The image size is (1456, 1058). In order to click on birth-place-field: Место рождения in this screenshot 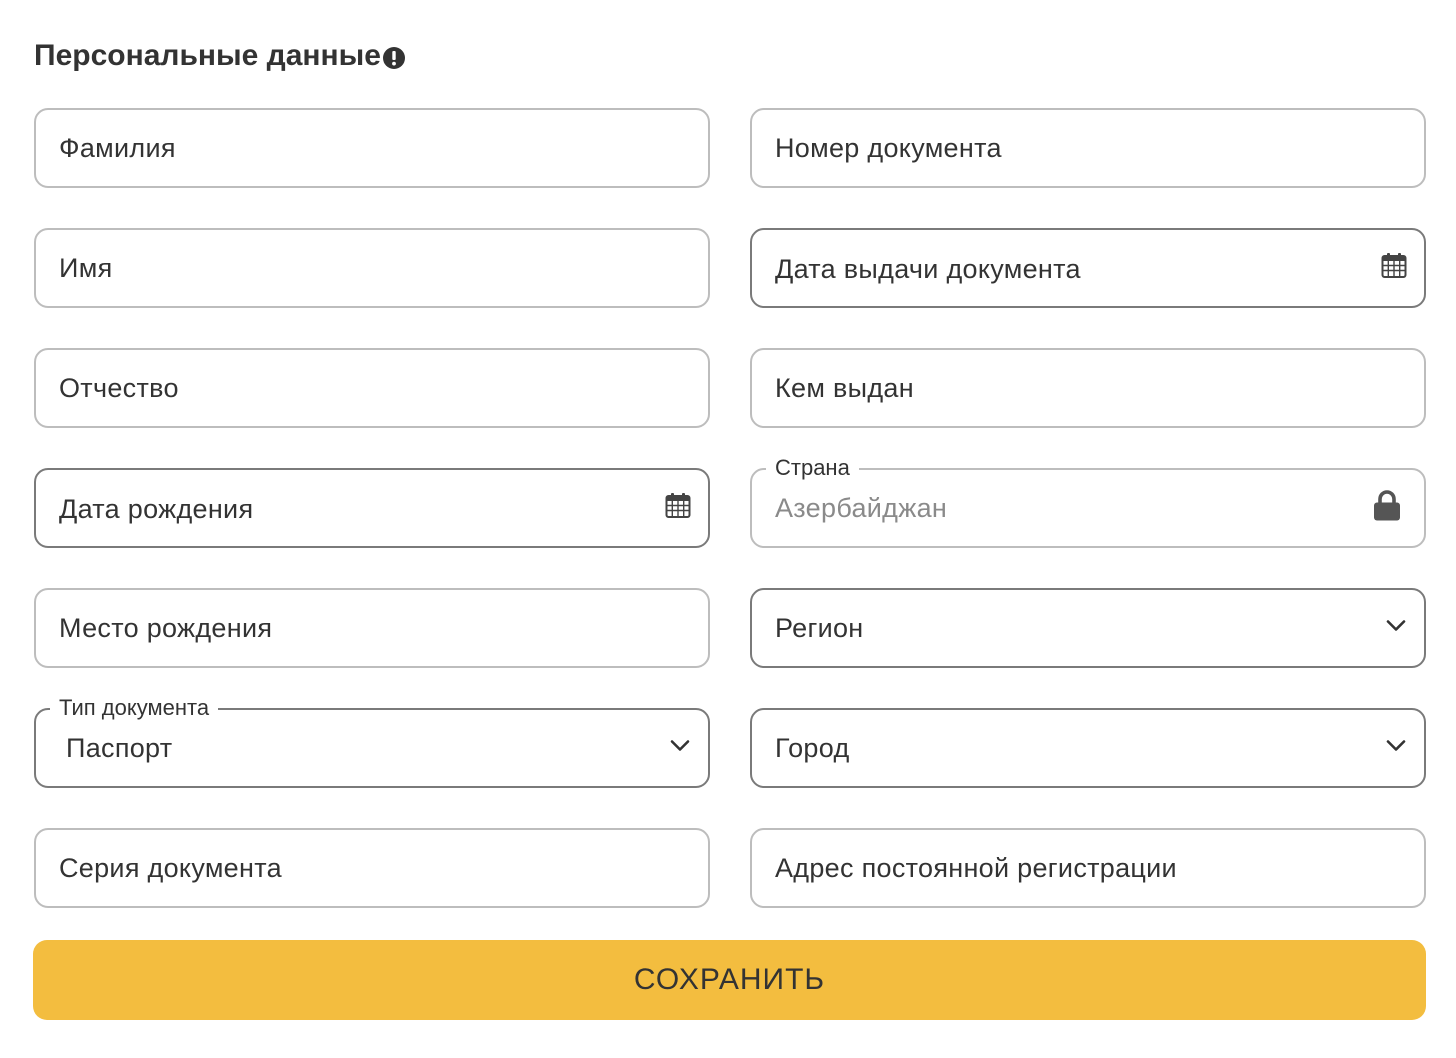, I will do `click(372, 628)`.